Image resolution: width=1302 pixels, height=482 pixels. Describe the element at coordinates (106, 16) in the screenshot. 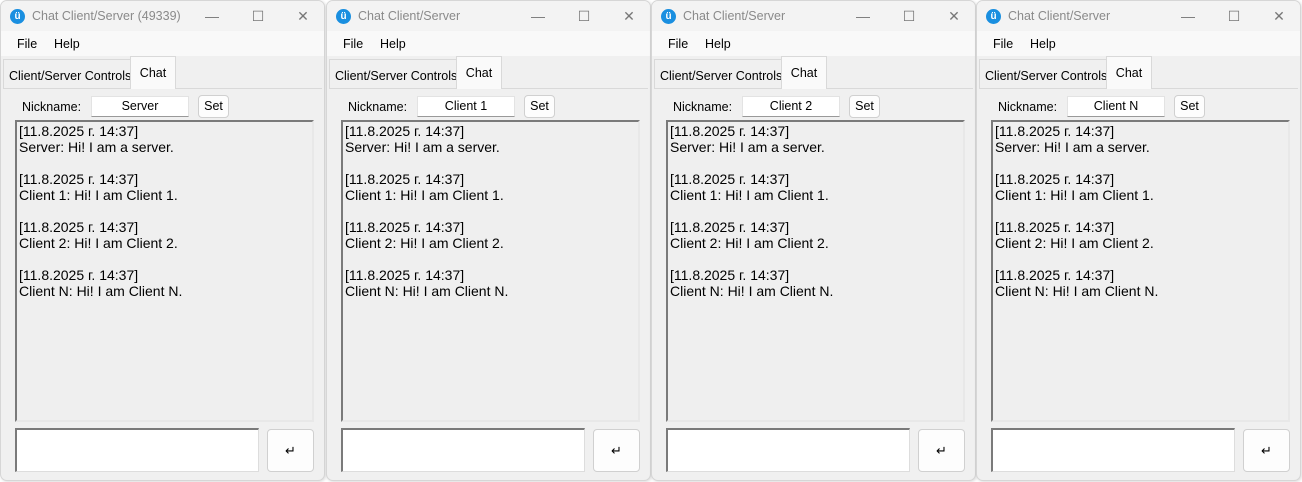

I see `window-title: Chat Client/Server (49339)` at that location.